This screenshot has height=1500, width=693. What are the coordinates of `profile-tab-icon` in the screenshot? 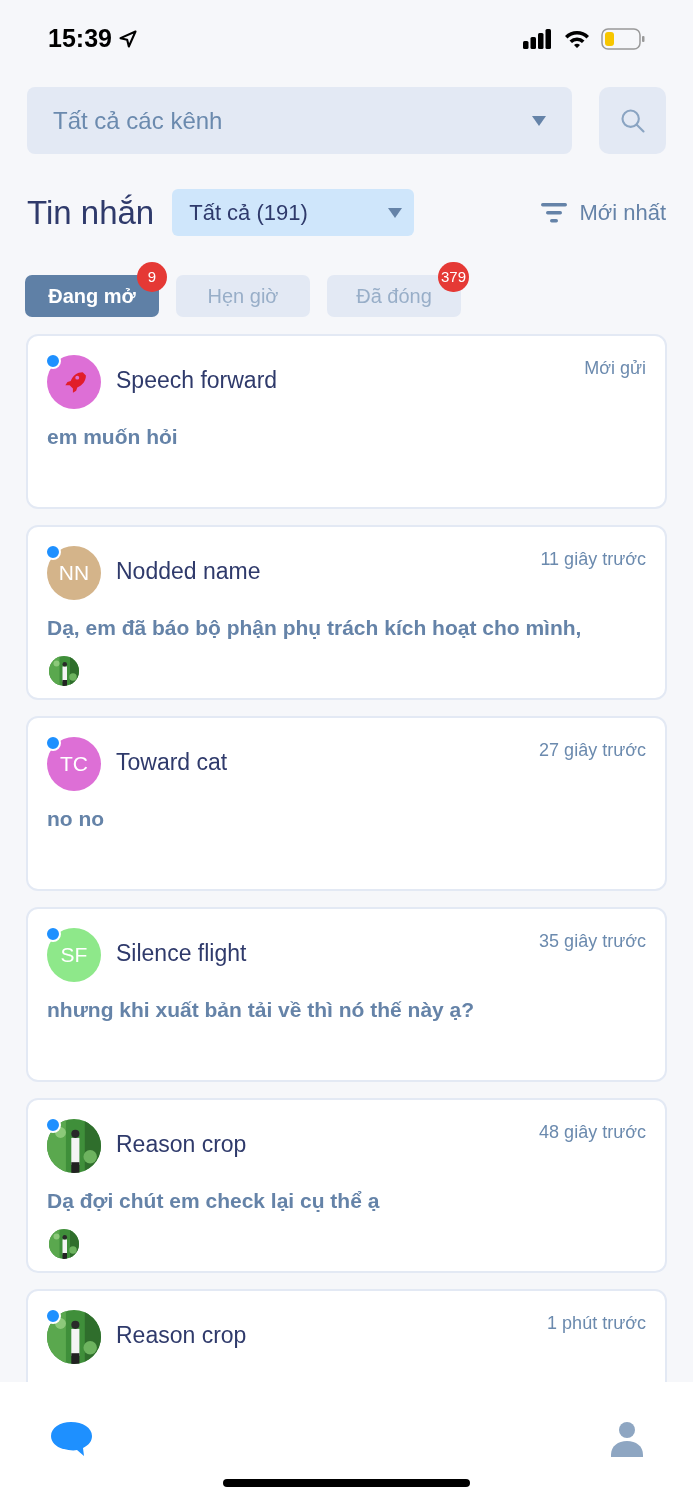 It's located at (627, 1439).